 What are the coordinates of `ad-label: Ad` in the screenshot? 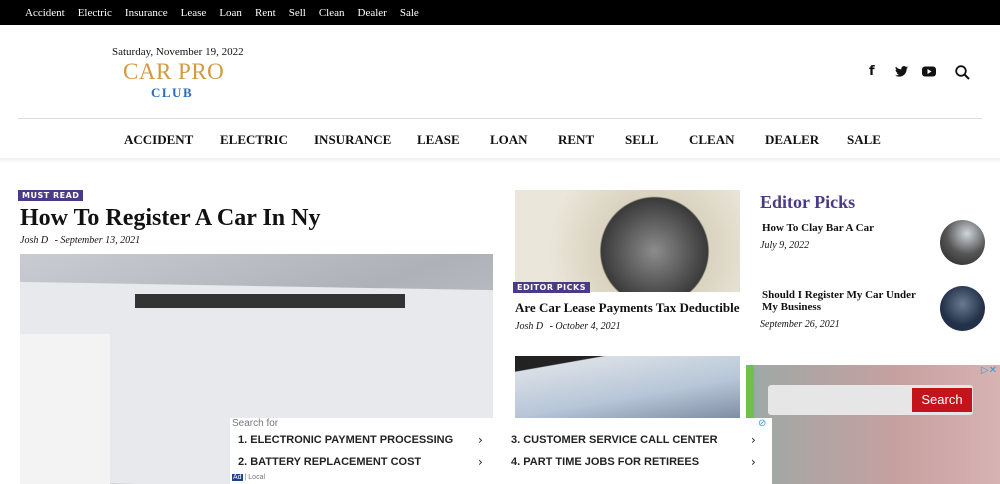 It's located at (237, 477).